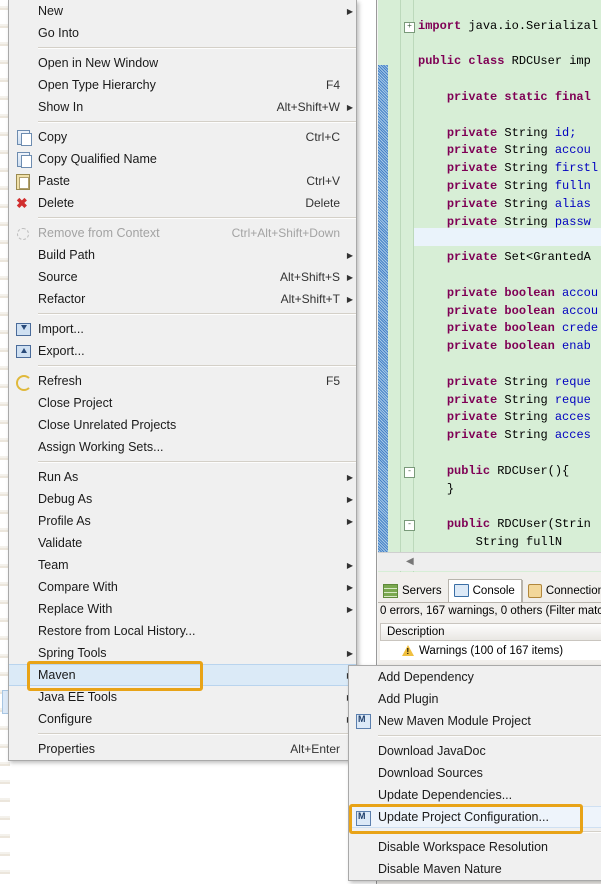 This screenshot has width=601, height=884. What do you see at coordinates (475, 721) in the screenshot?
I see `menu-item-new-maven-module-project: New Maven Module Project` at bounding box center [475, 721].